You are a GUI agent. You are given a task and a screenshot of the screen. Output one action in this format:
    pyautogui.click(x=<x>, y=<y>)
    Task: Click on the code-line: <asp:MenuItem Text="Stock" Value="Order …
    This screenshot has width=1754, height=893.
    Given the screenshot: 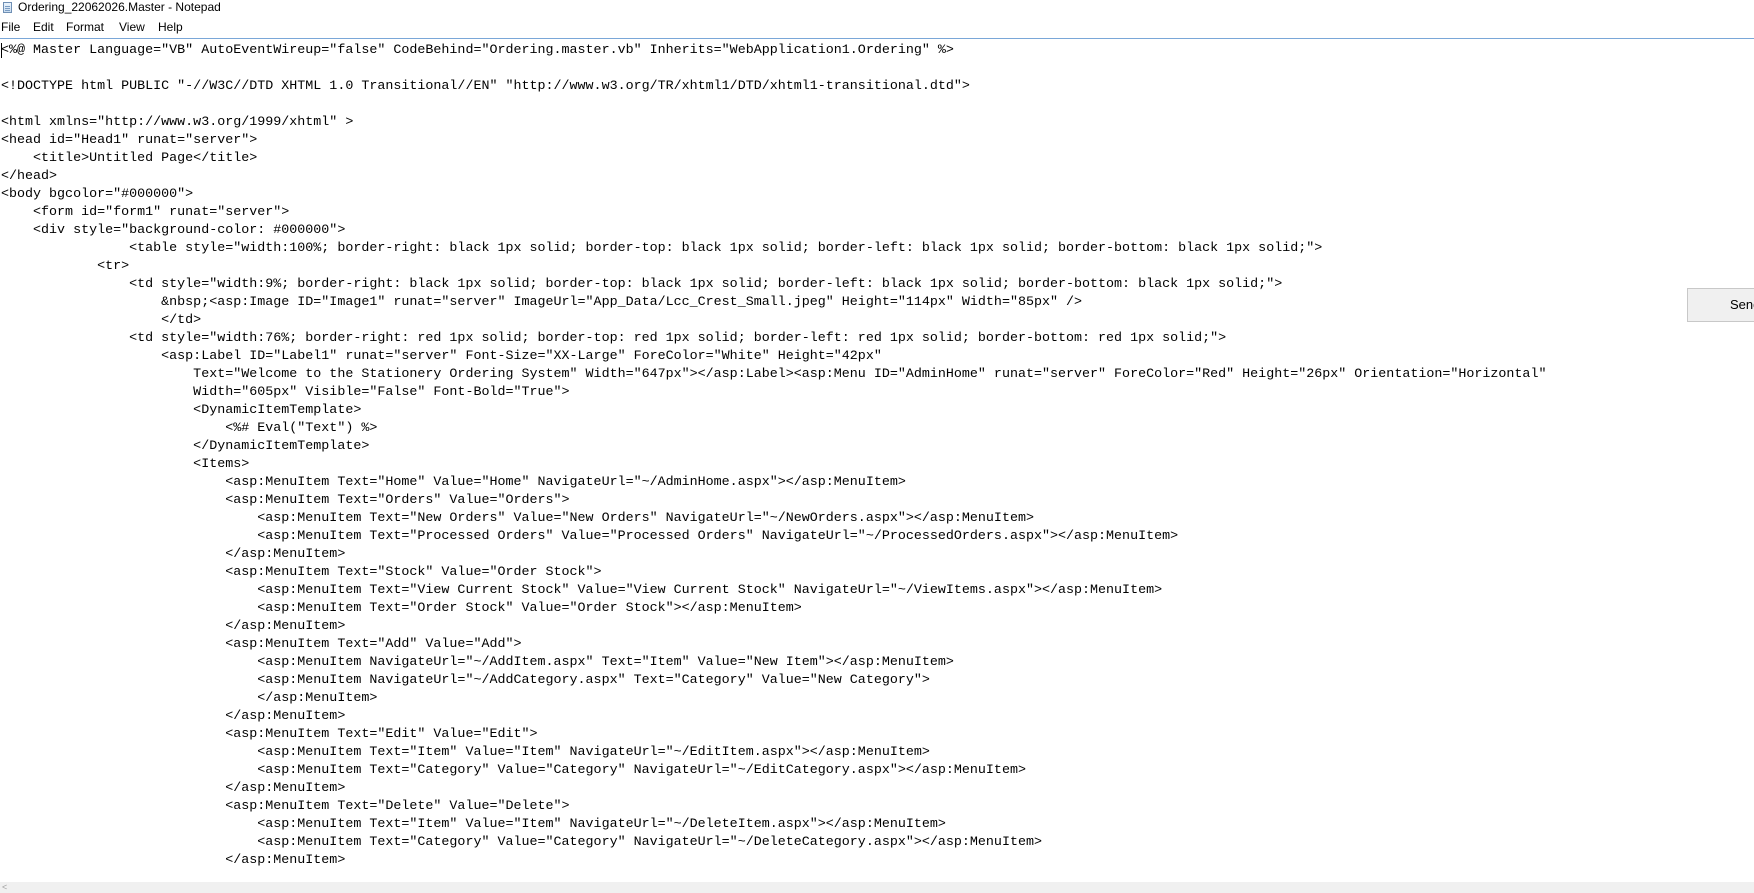 What is the action you would take?
    pyautogui.click(x=301, y=572)
    